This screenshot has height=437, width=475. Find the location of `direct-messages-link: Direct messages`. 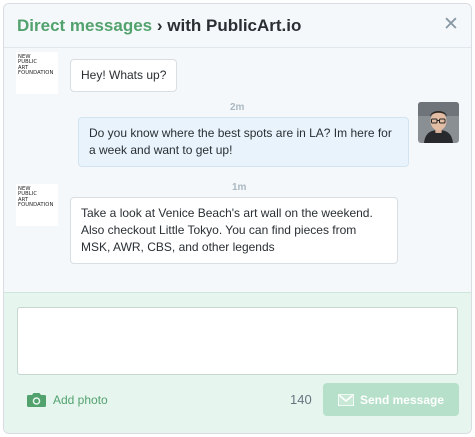

direct-messages-link: Direct messages is located at coordinates (84, 25).